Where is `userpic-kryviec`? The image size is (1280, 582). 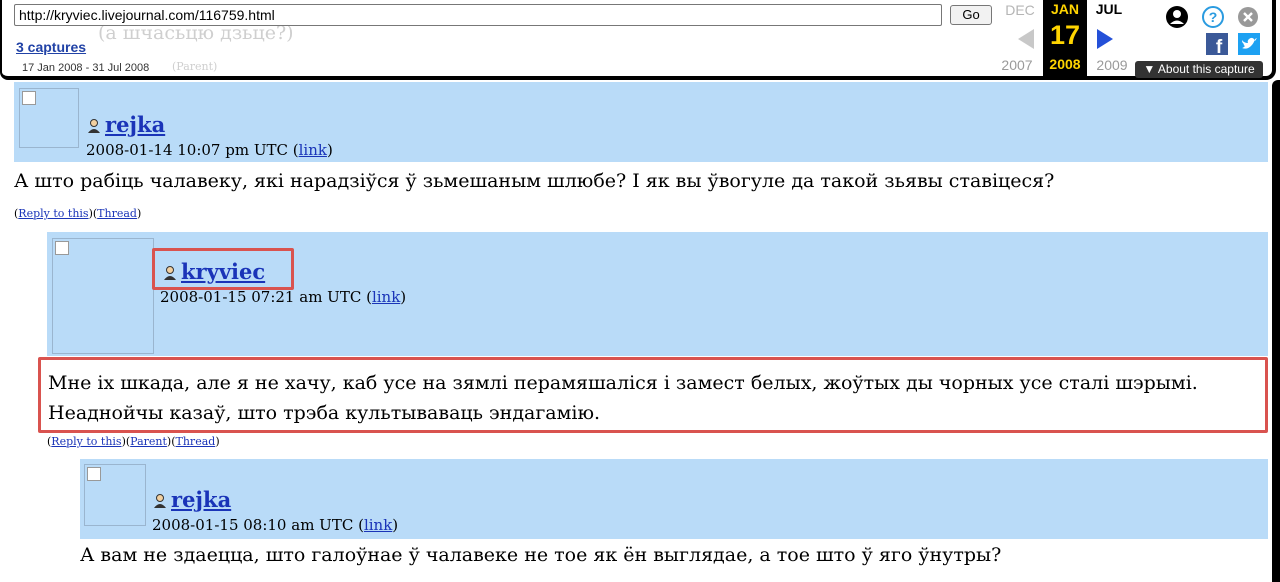
userpic-kryviec is located at coordinates (103, 296).